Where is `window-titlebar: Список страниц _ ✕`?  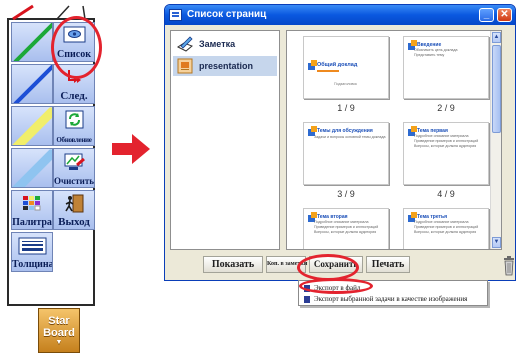 window-titlebar: Список страниц _ ✕ is located at coordinates (340, 15).